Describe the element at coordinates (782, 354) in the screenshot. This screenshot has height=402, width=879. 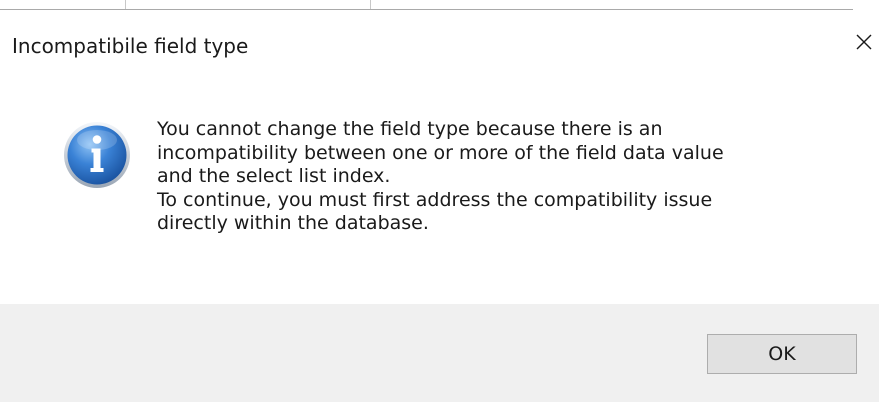
I see `ok-button: OK` at that location.